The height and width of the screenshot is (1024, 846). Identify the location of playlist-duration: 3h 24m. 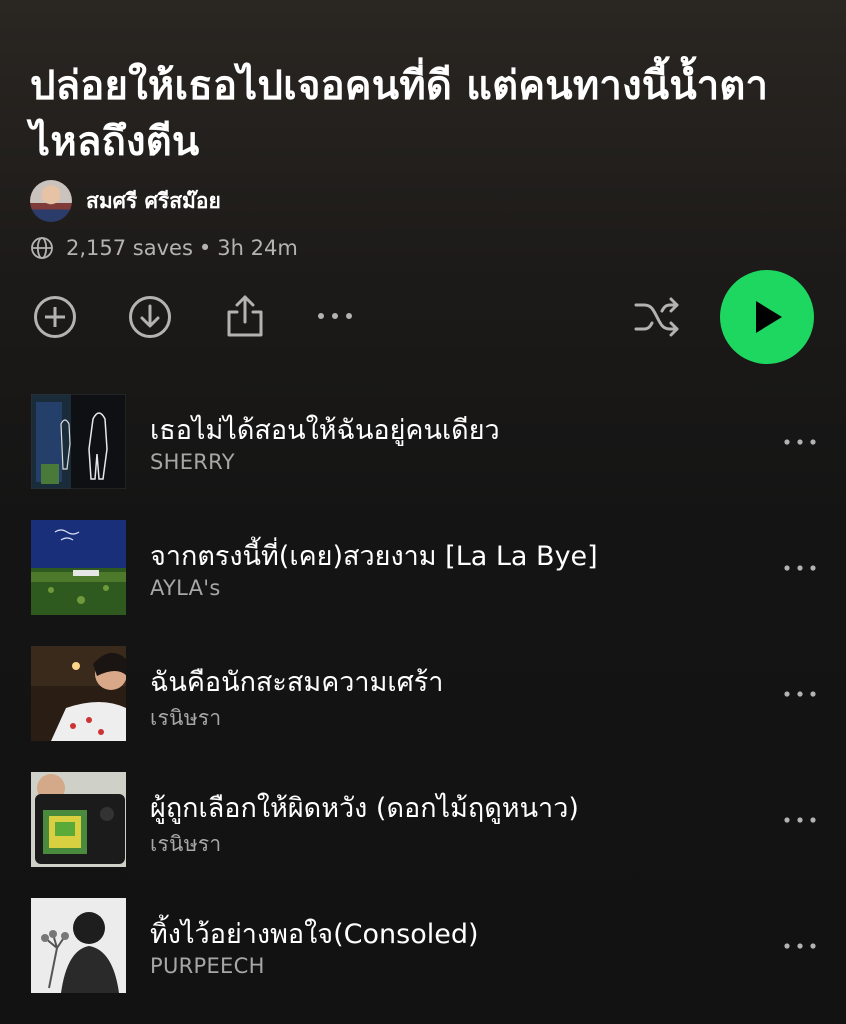
(257, 248).